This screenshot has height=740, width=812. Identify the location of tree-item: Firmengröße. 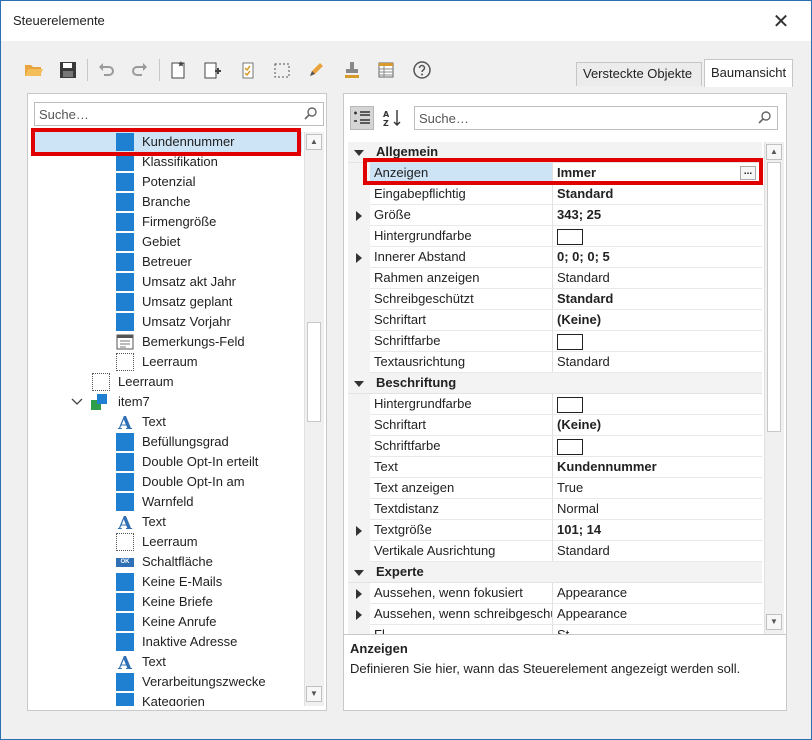
(167, 222).